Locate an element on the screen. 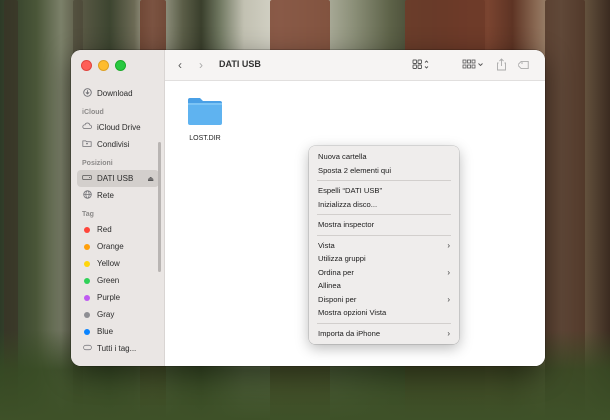 The image size is (610, 420). sidebar-item-label: Rete is located at coordinates (105, 195).